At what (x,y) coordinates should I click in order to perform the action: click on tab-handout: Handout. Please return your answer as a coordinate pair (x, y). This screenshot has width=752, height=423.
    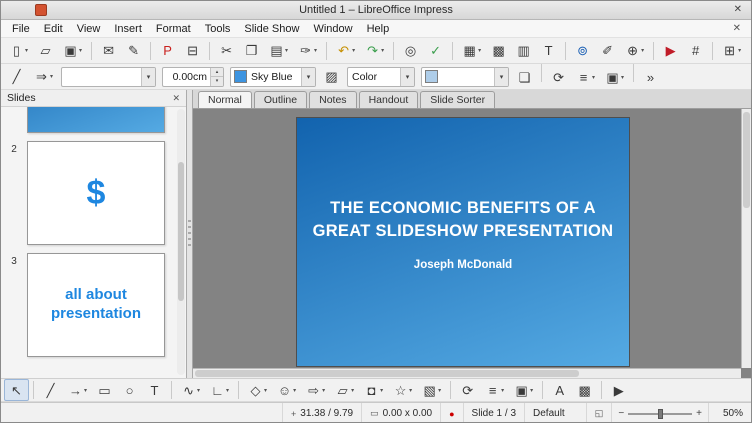
    Looking at the image, I should click on (388, 99).